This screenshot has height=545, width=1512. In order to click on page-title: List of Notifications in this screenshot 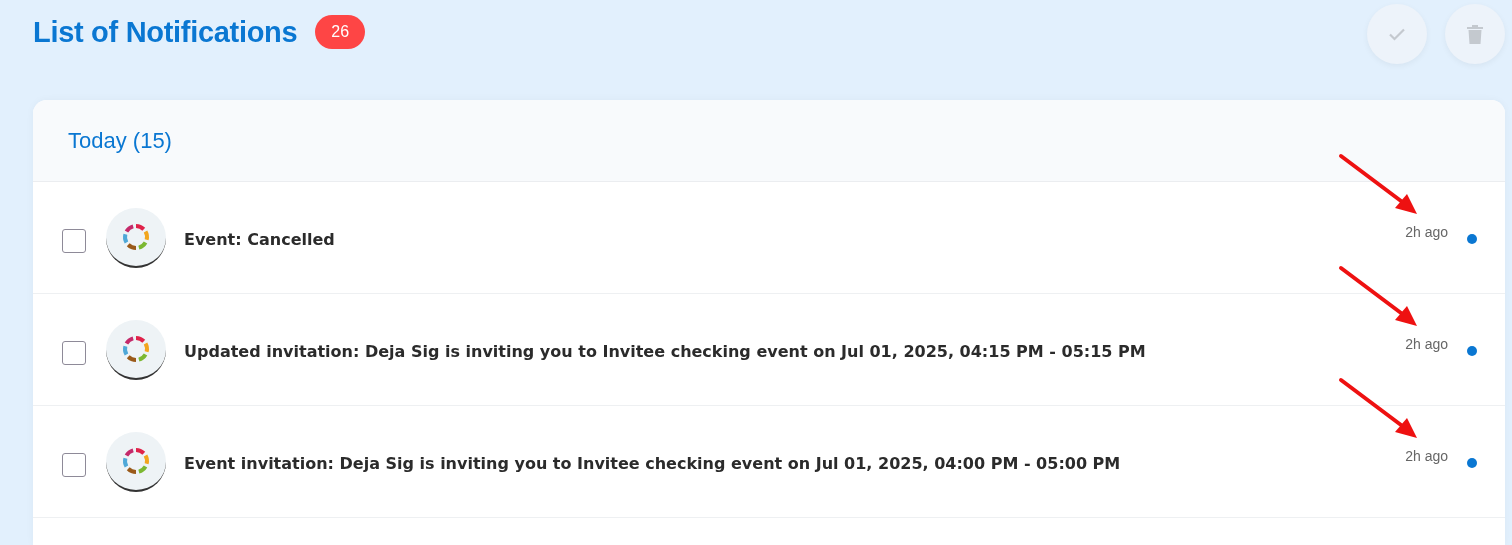, I will do `click(165, 32)`.